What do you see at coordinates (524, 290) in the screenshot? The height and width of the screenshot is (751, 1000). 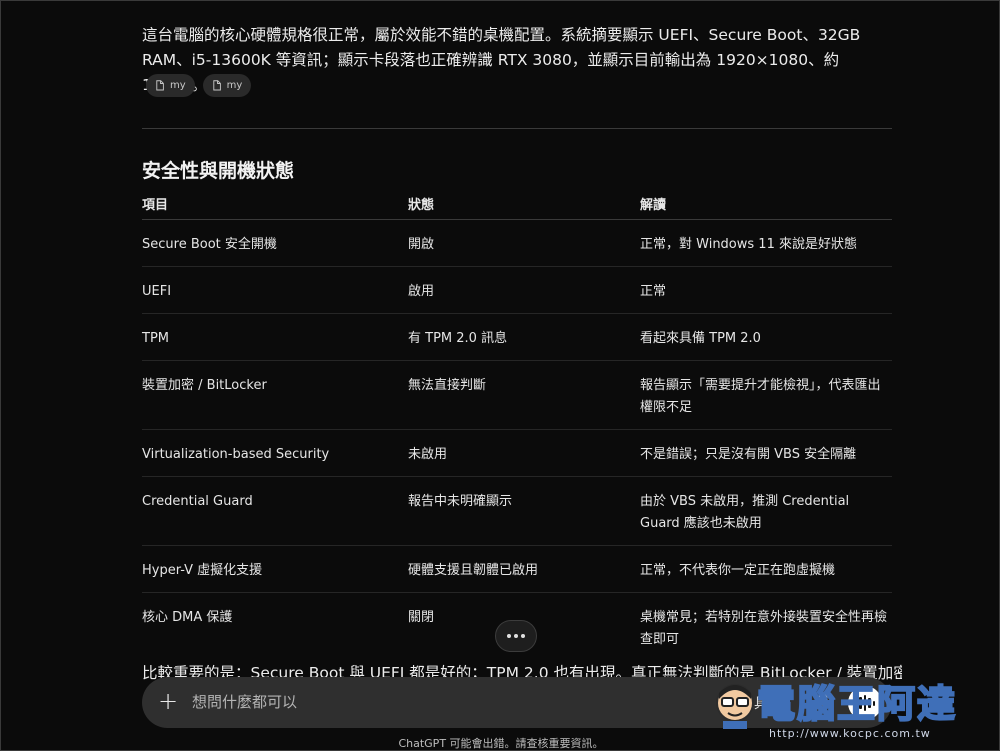 I see `table-cell: 啟用` at bounding box center [524, 290].